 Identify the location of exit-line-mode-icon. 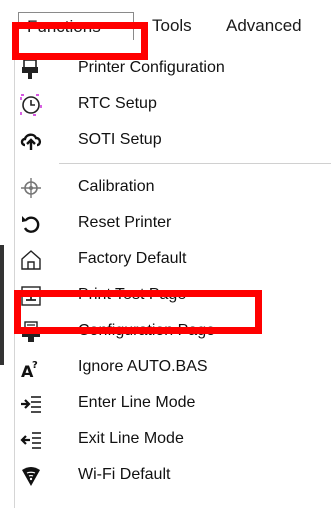
(31, 440).